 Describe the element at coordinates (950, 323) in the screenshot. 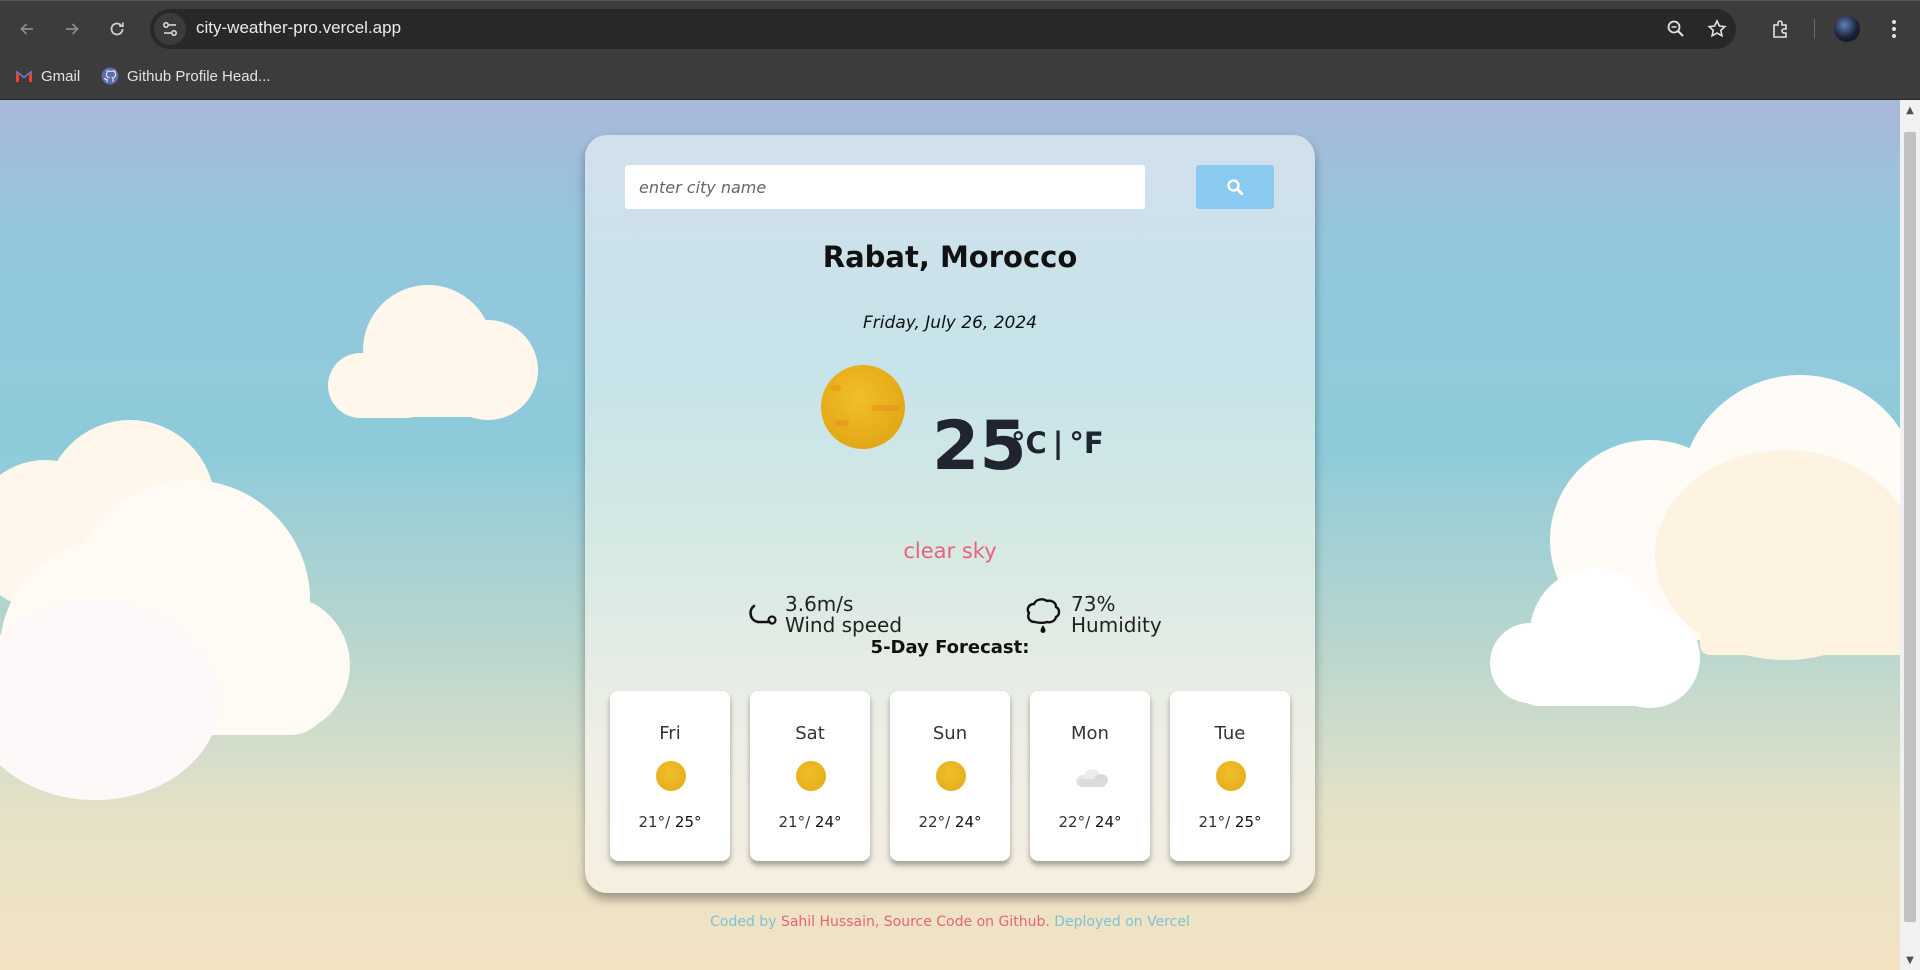

I see `current-date: Friday, July 26, 2024` at that location.